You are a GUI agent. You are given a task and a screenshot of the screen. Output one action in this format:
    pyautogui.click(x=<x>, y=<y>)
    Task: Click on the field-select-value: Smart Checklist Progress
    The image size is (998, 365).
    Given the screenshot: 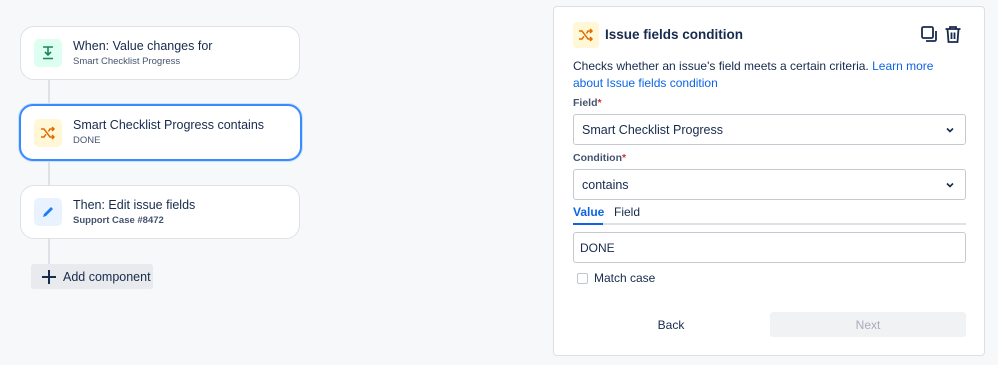 What is the action you would take?
    pyautogui.click(x=653, y=129)
    